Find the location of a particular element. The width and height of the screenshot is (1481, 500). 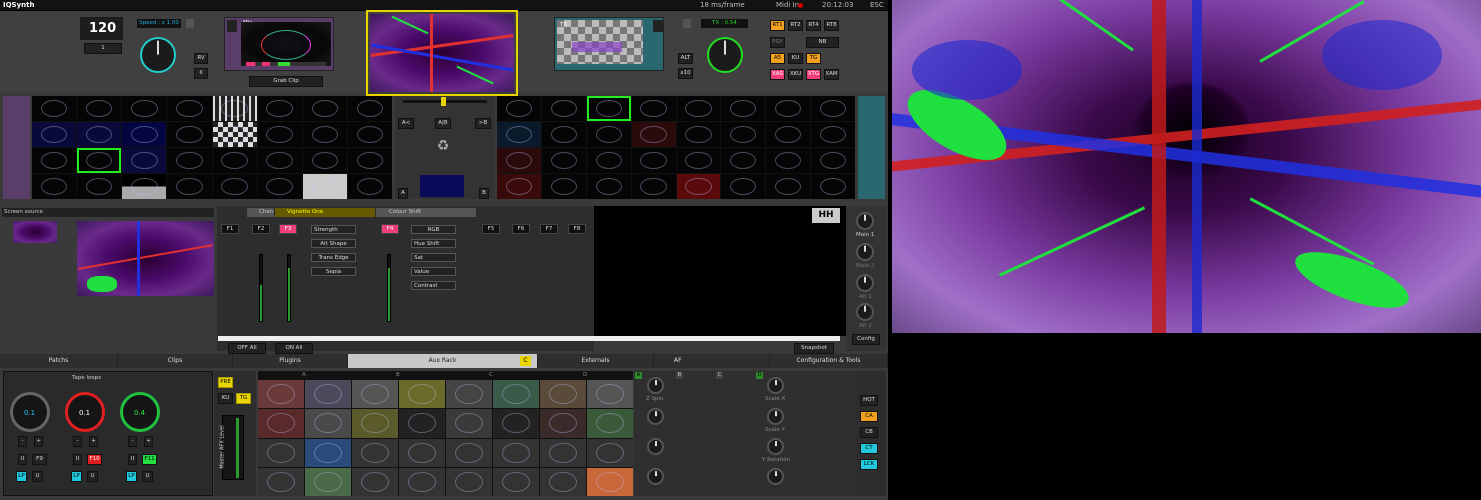

alt-shape-button: Alt Shape is located at coordinates (333, 243).